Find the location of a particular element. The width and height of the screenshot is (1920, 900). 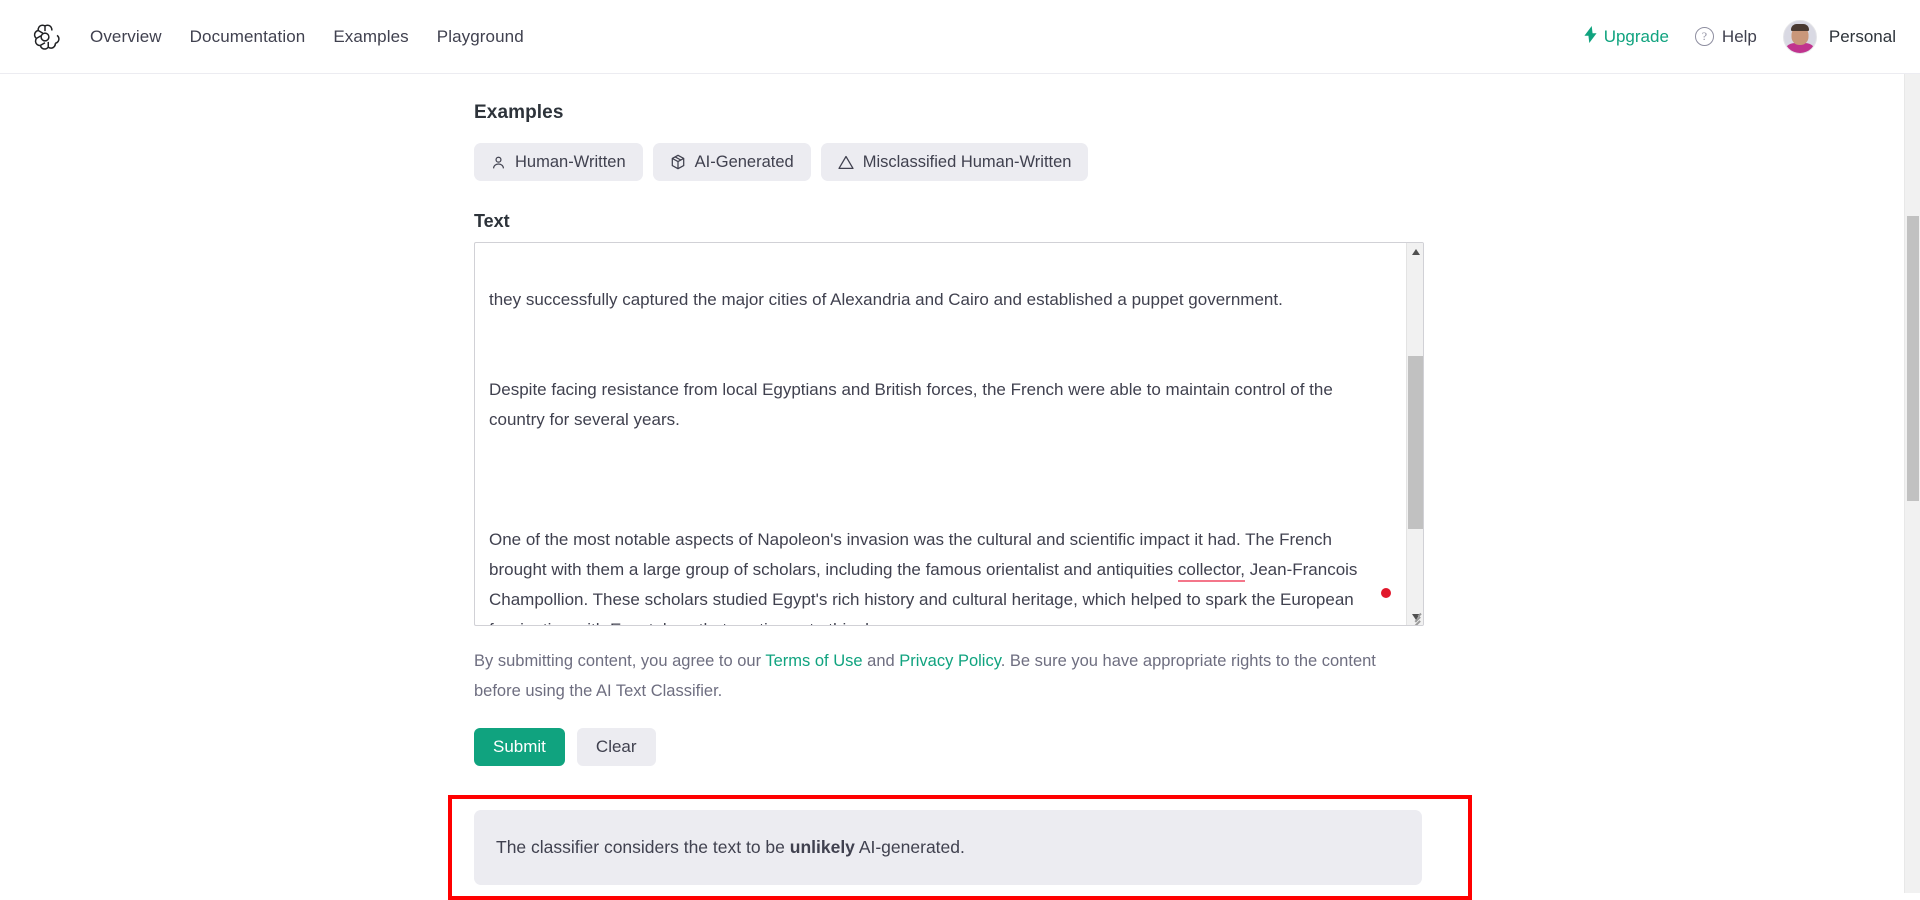

help-button: ? Help is located at coordinates (1725, 36).